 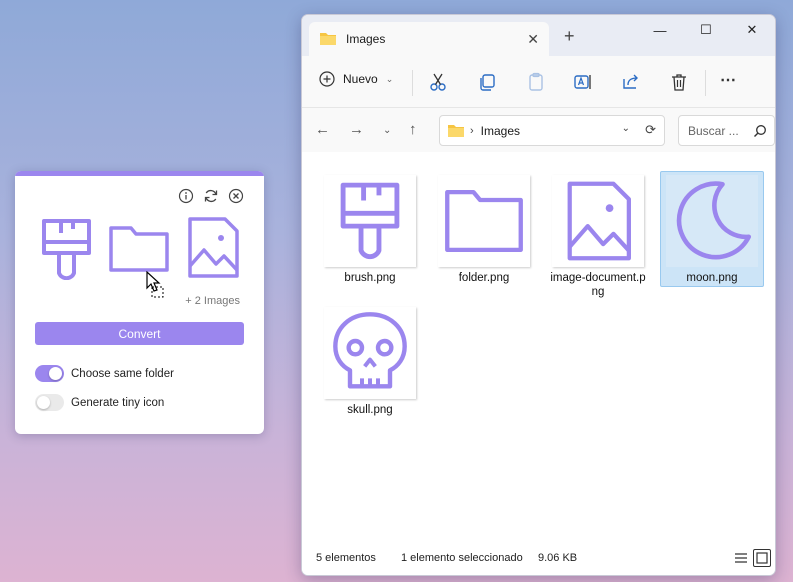 What do you see at coordinates (186, 196) in the screenshot?
I see `info-icon` at bounding box center [186, 196].